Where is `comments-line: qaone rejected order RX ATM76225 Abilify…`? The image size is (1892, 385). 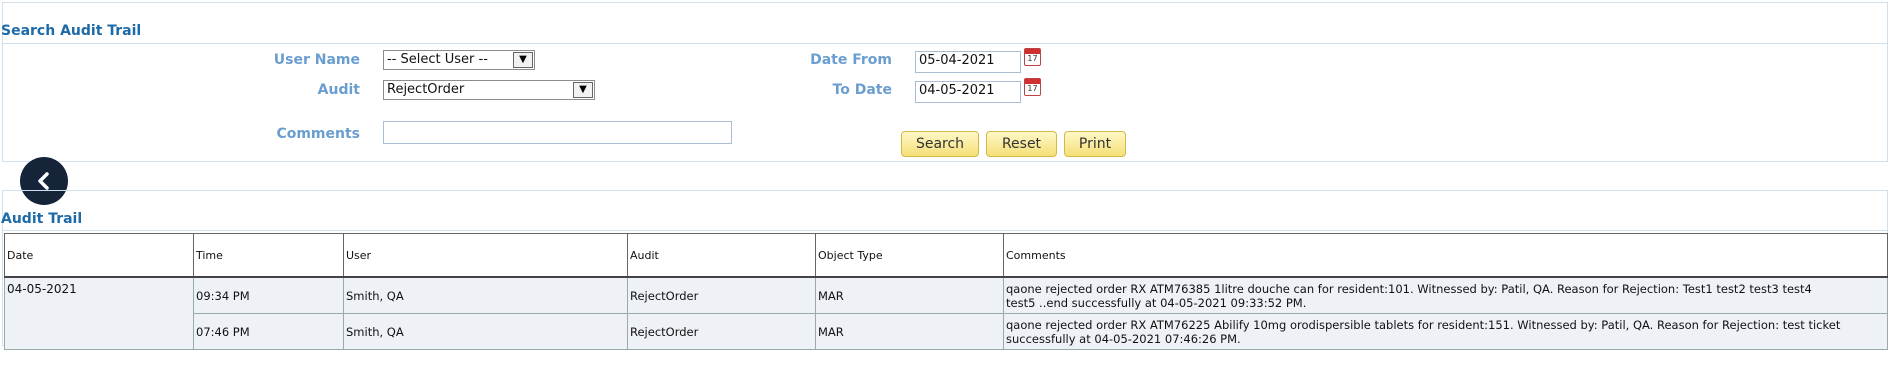
comments-line: qaone rejected order RX ATM76225 Abilify… is located at coordinates (1423, 324).